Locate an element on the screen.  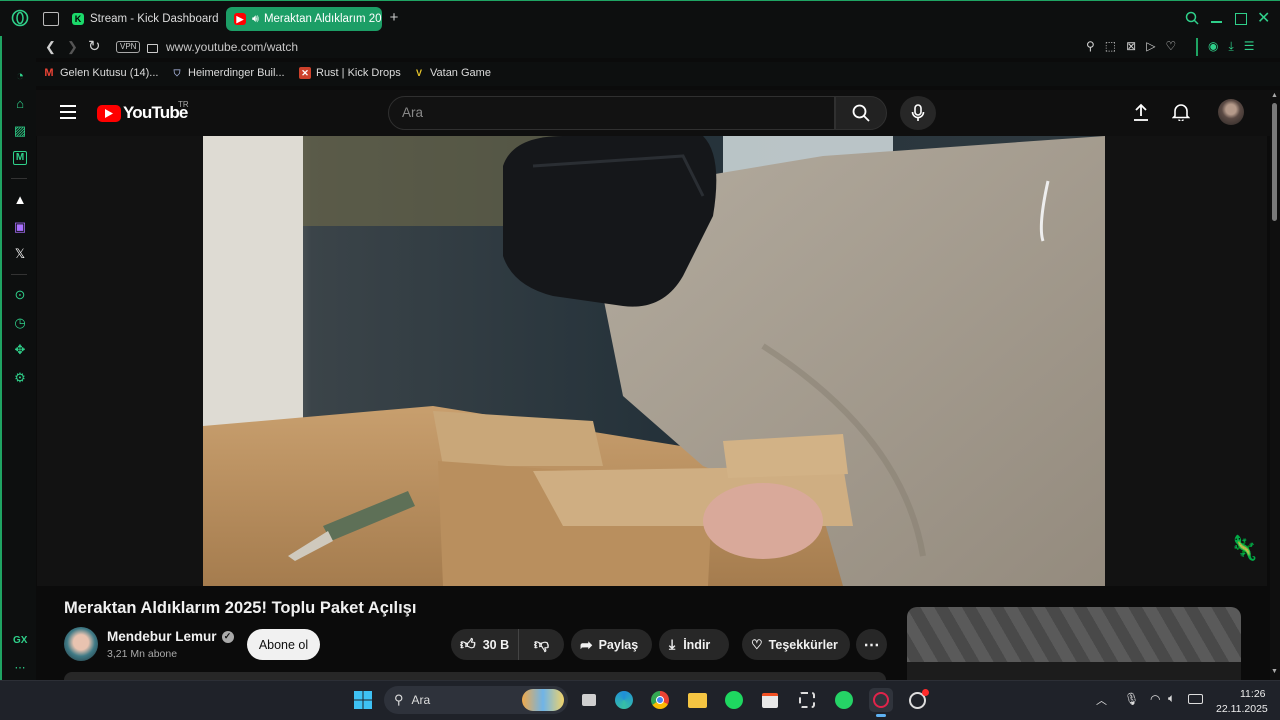
account-icon: ◉ is located at coordinates (1213, 46).